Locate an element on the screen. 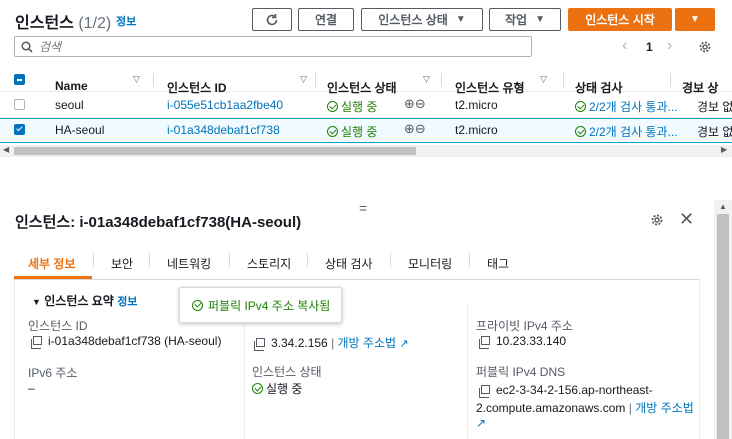 This screenshot has height=439, width=732. next-page-icon: › is located at coordinates (669, 46).